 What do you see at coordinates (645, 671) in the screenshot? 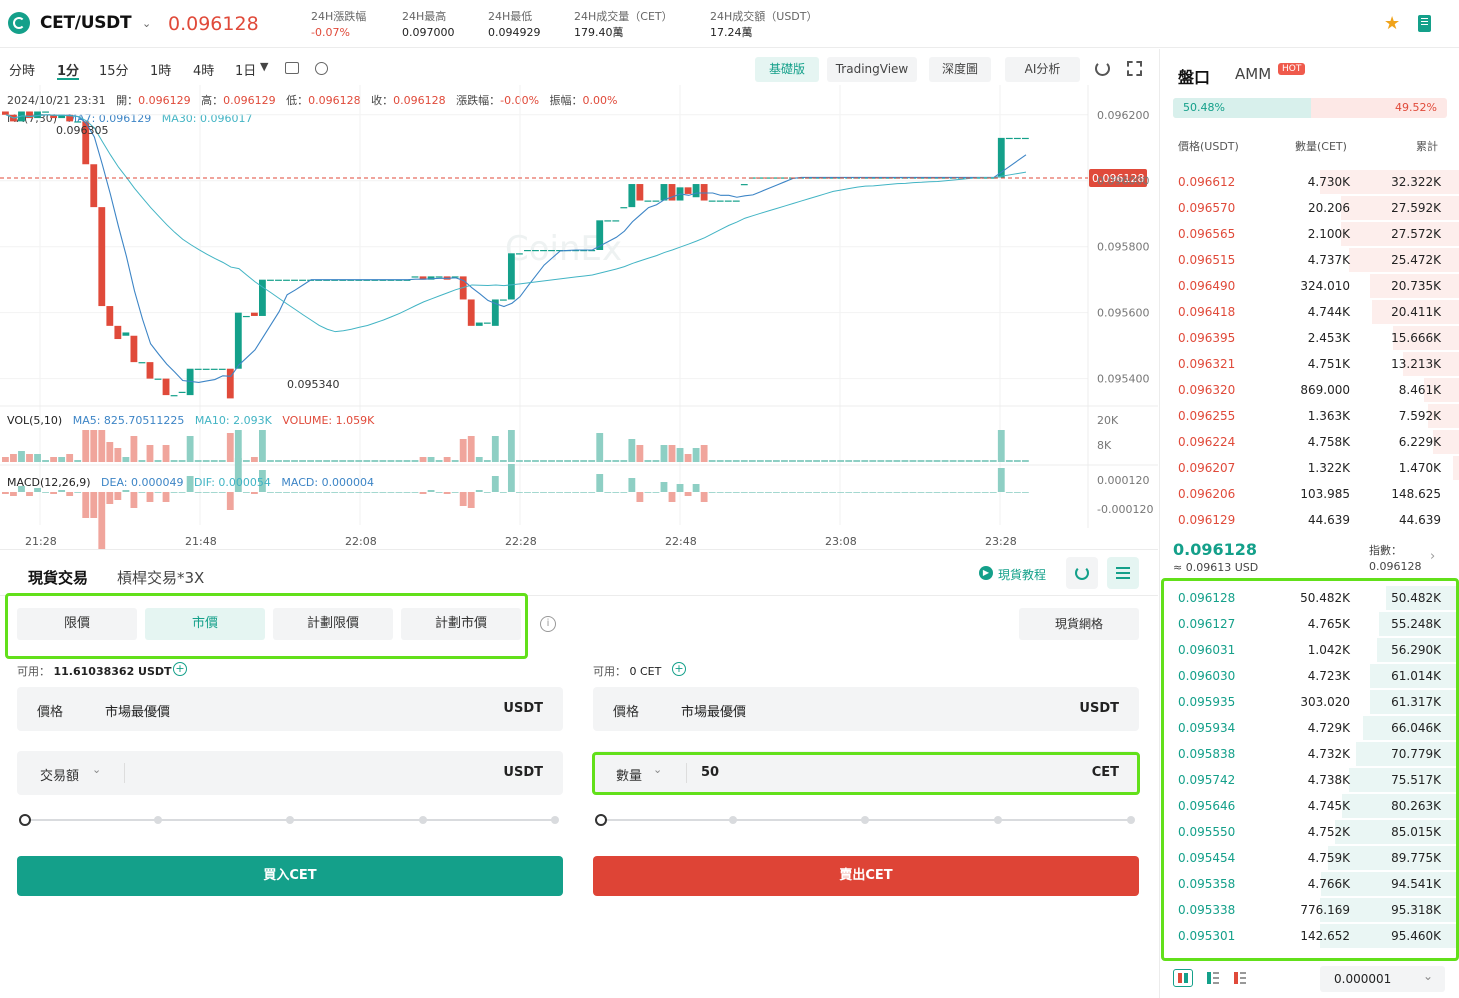
I see `sell-avail-value: 0 CET` at bounding box center [645, 671].